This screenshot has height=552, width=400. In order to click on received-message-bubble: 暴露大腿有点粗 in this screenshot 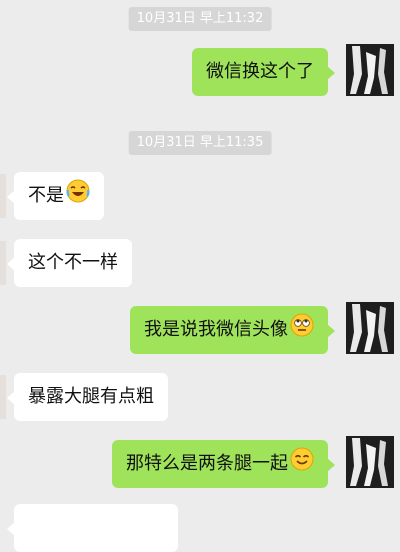, I will do `click(87, 397)`.